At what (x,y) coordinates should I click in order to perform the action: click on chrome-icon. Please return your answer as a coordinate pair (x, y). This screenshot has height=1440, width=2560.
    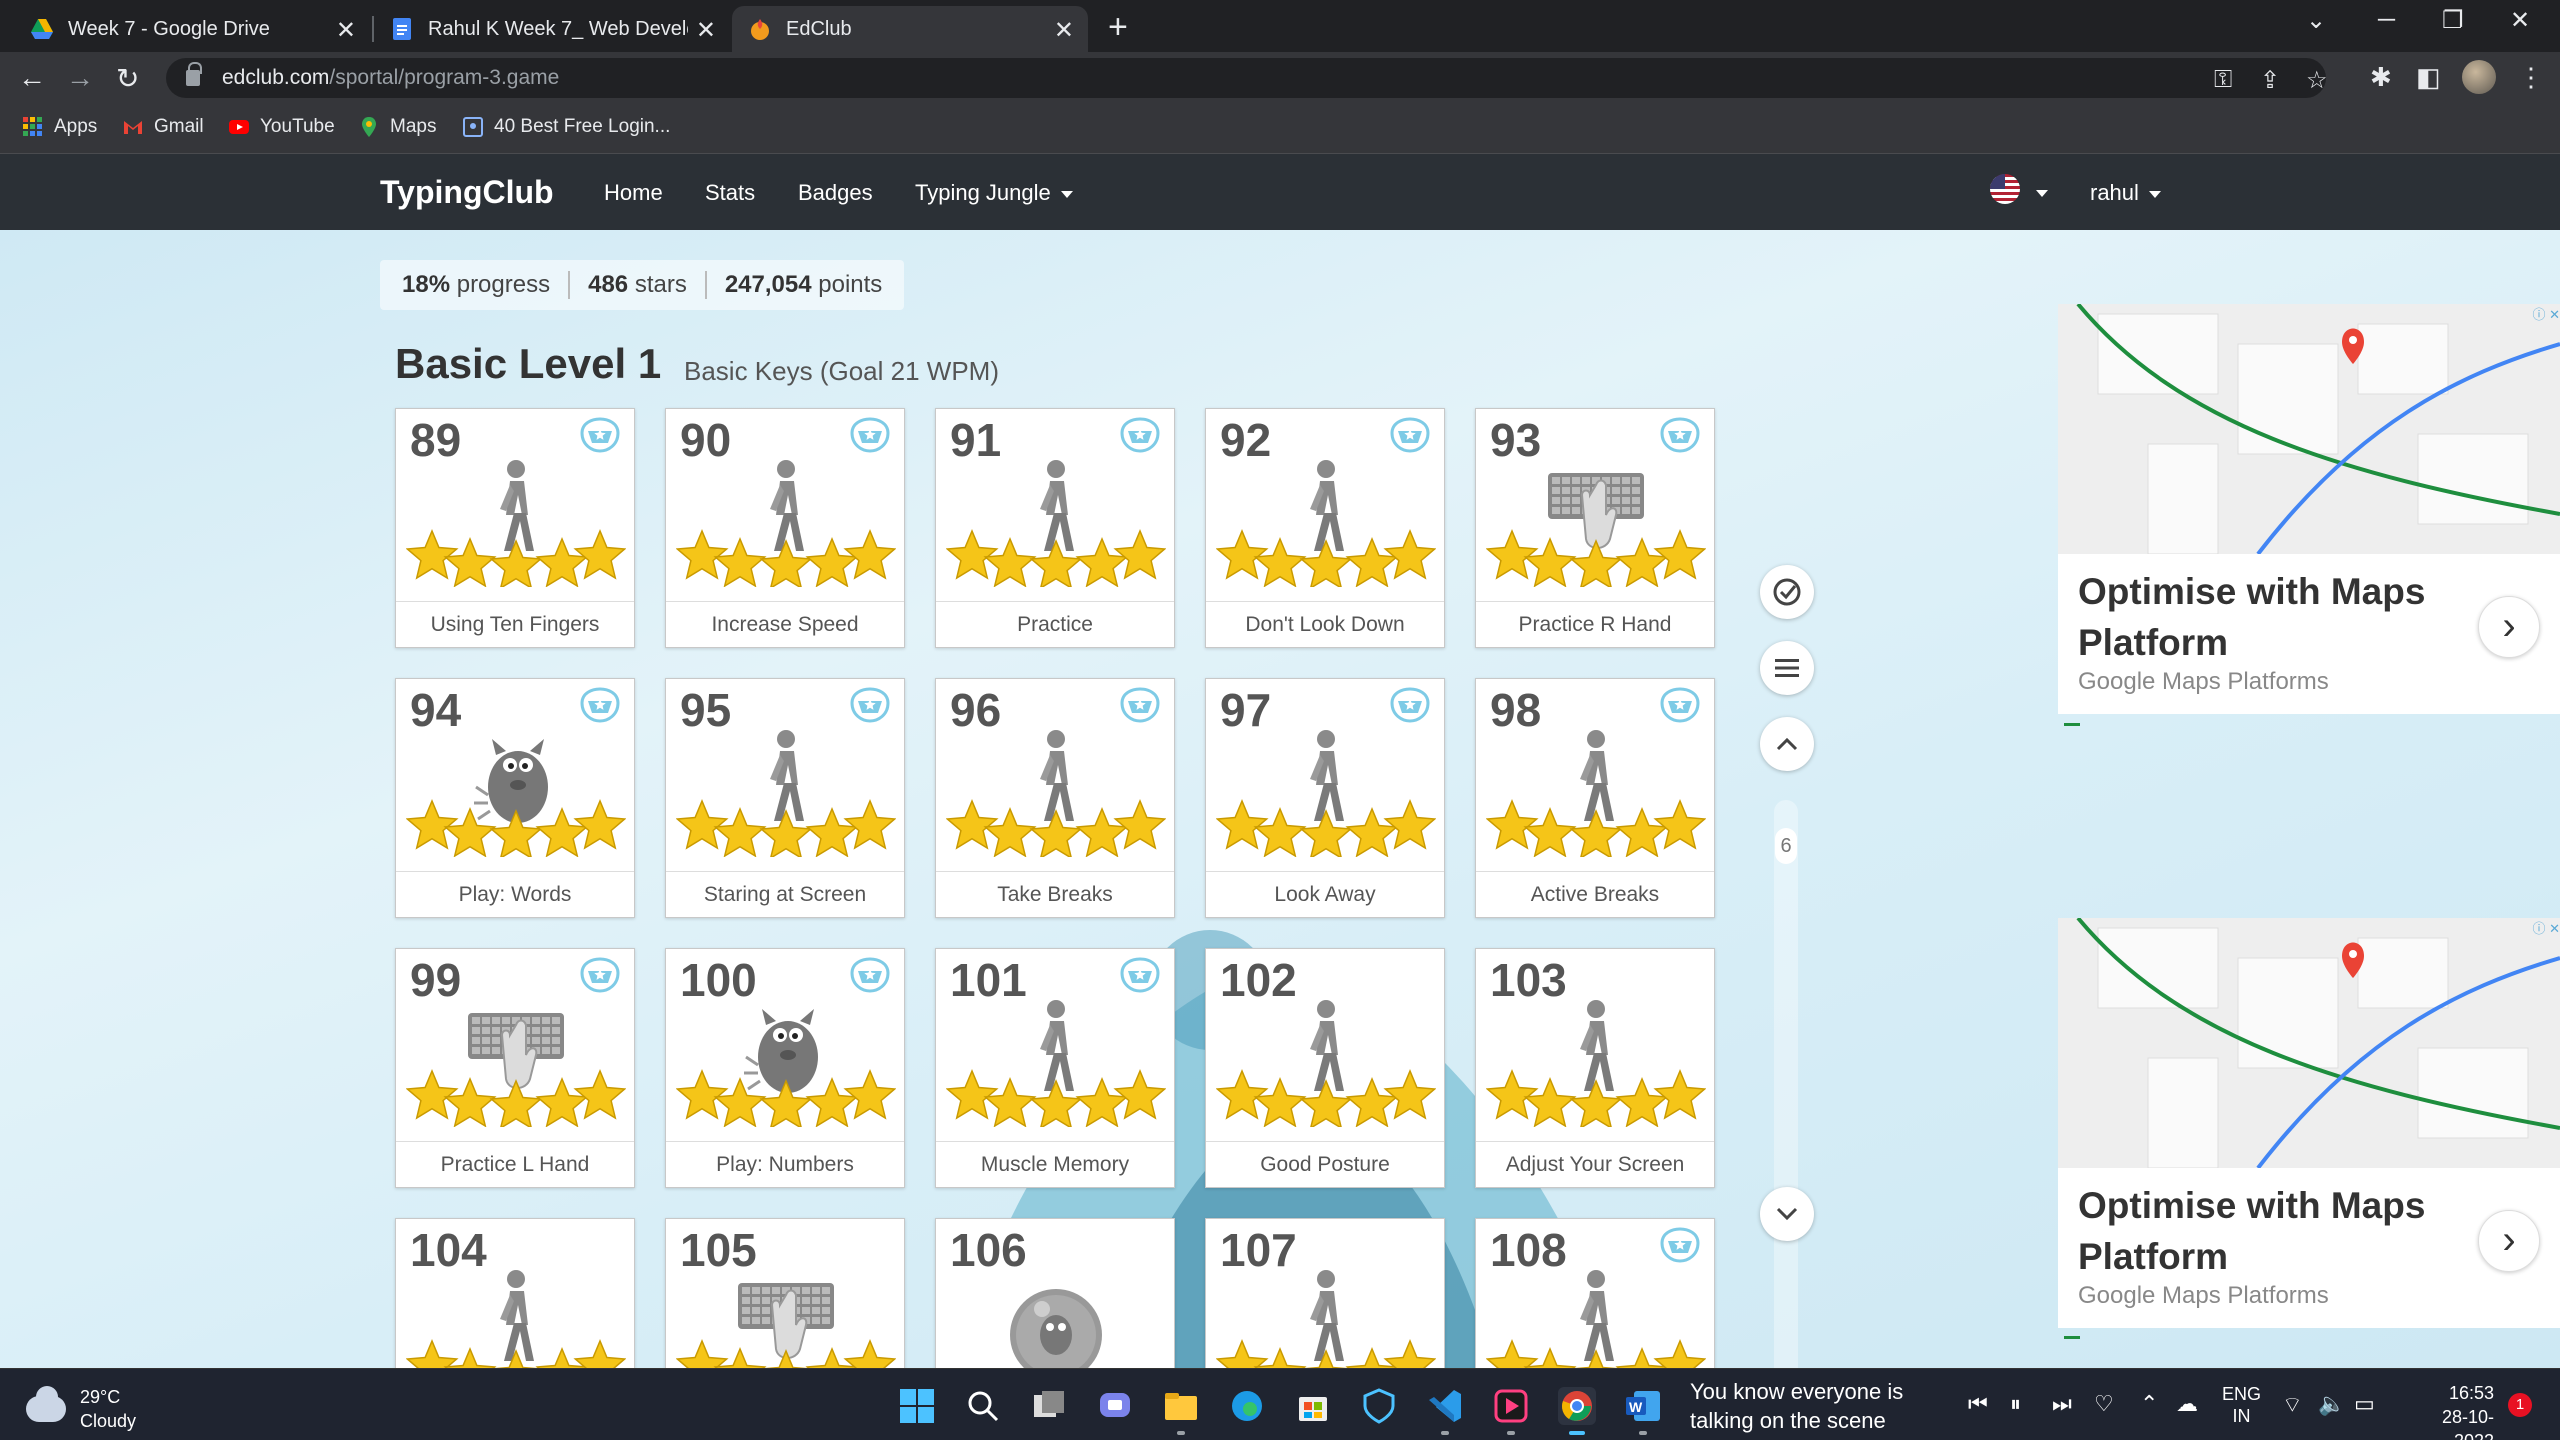
    Looking at the image, I should click on (1577, 1406).